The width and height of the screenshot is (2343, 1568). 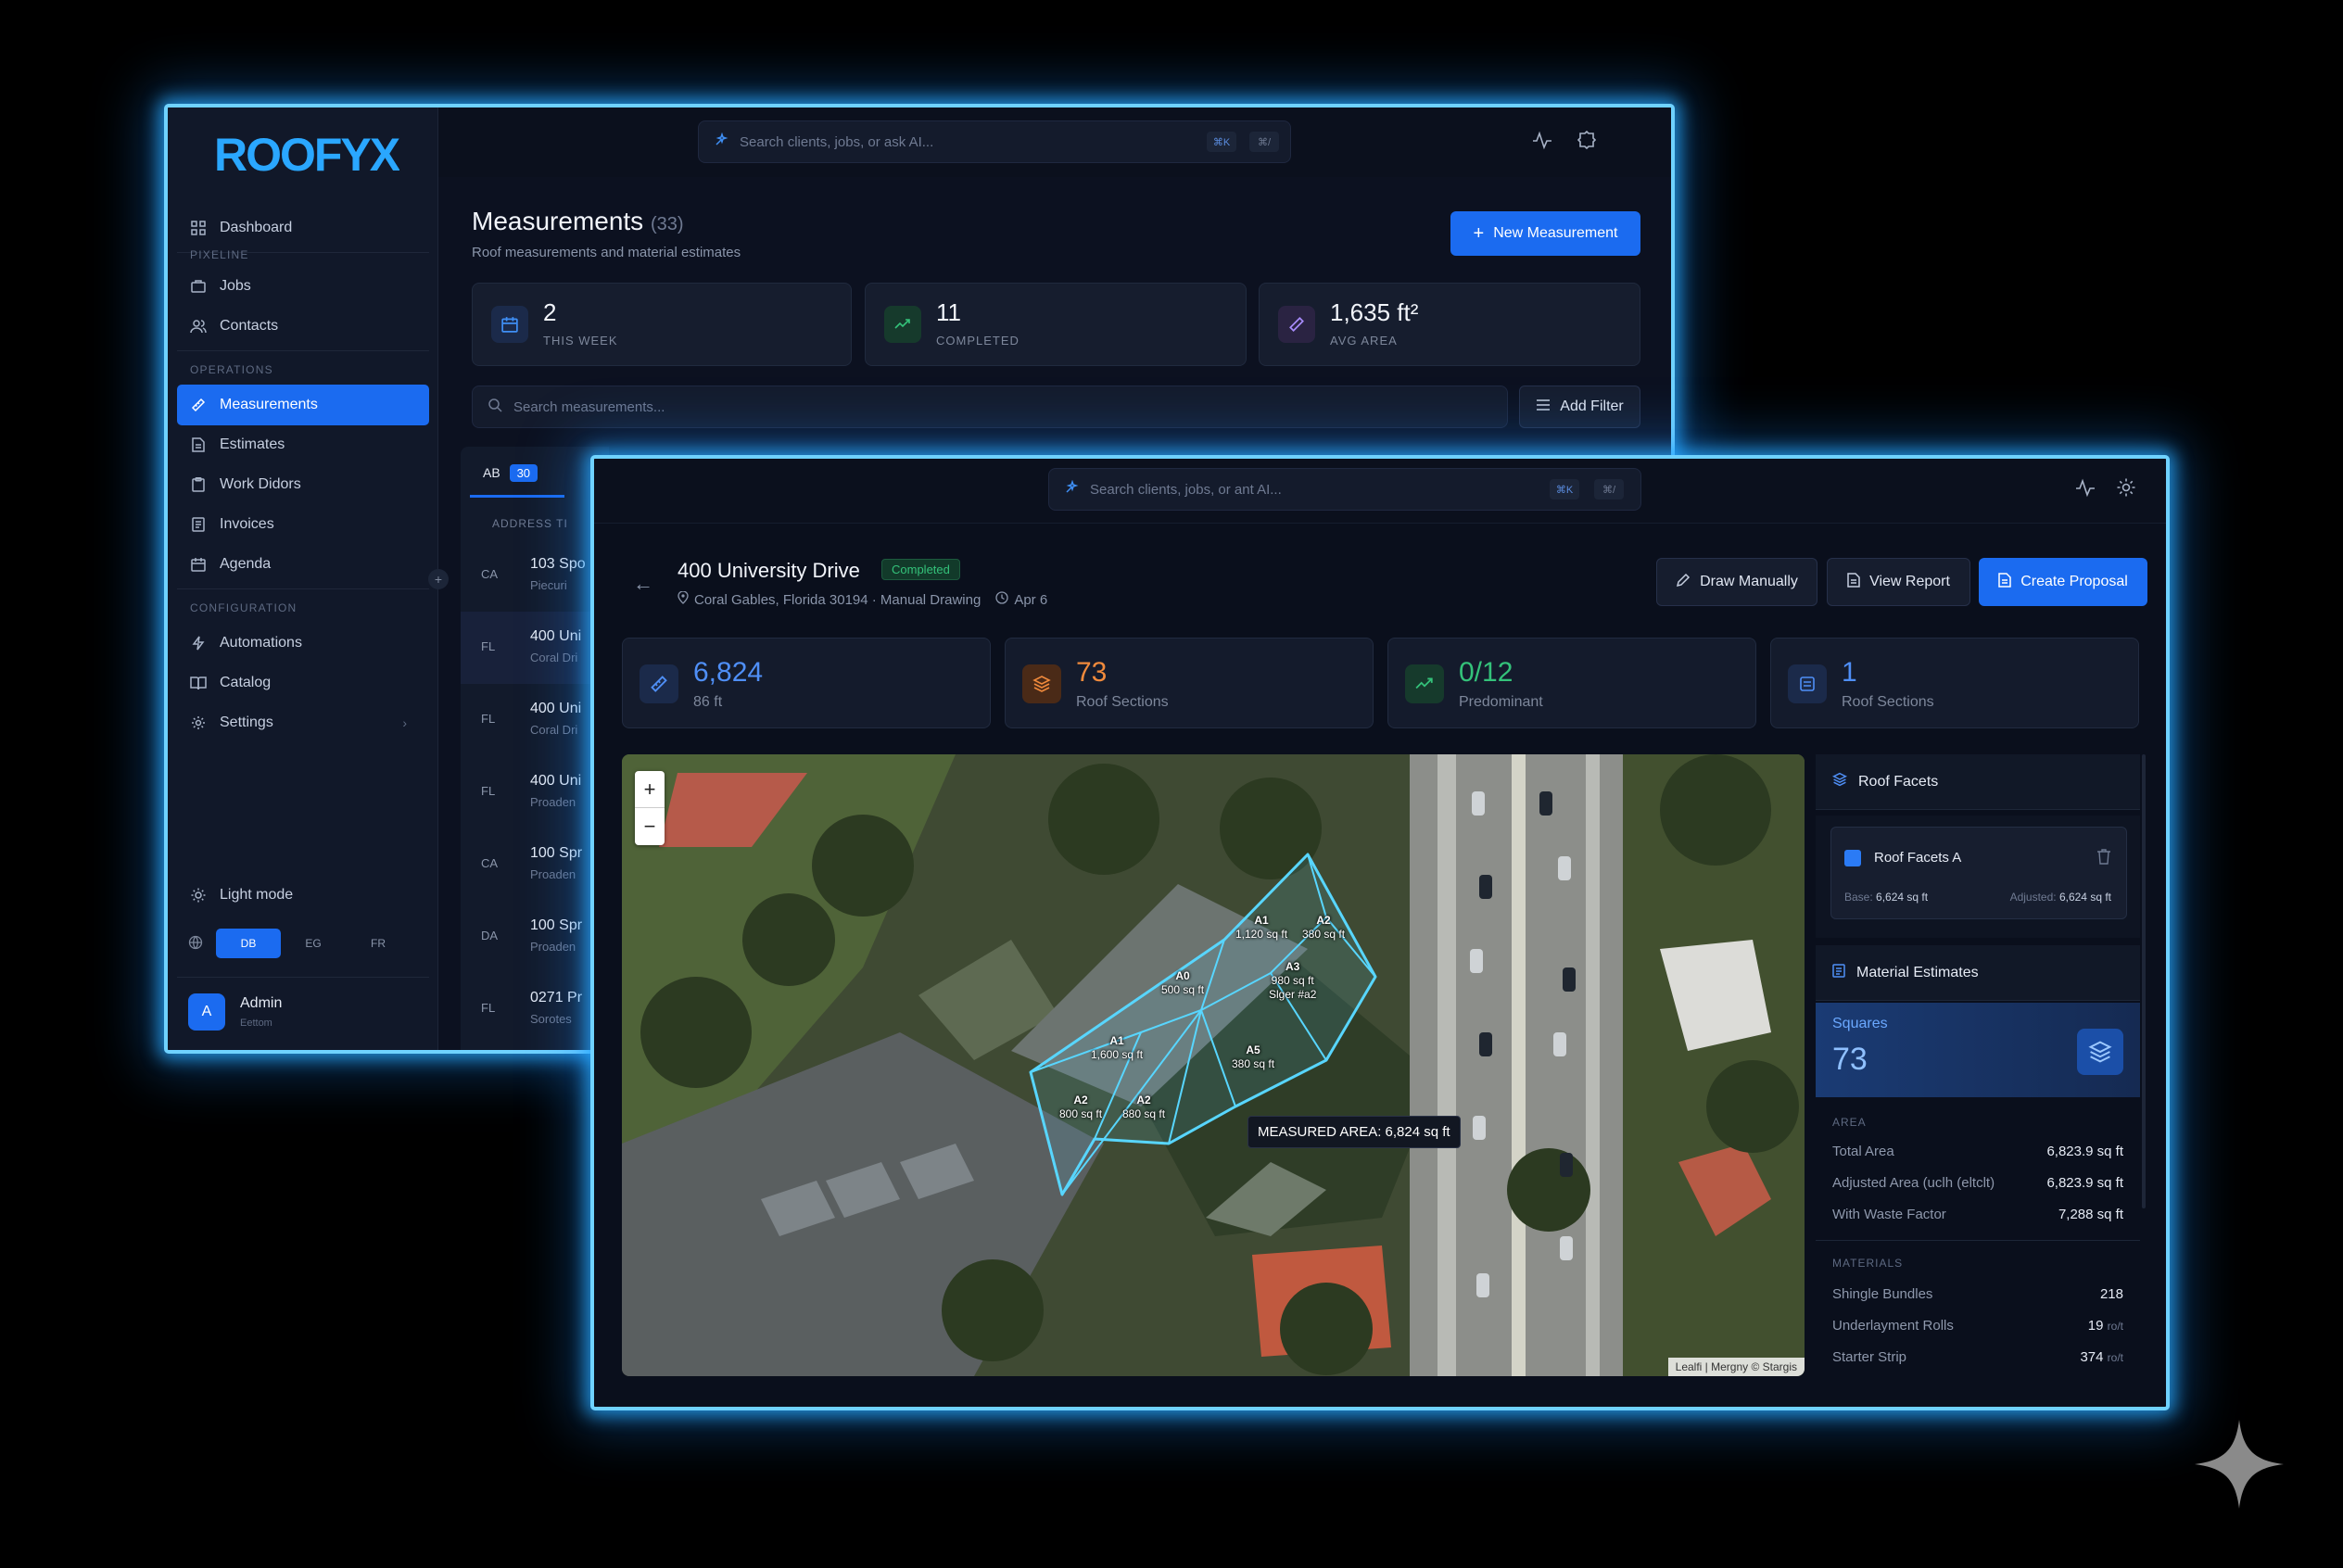 What do you see at coordinates (2063, 582) in the screenshot?
I see `create-proposal-button: Create Proposal` at bounding box center [2063, 582].